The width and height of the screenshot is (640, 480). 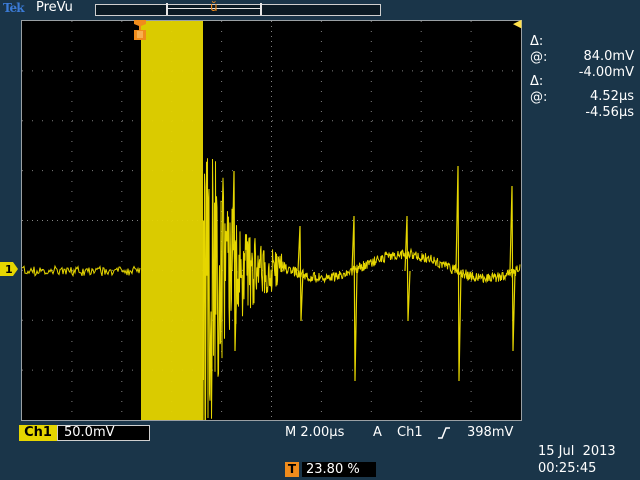 What do you see at coordinates (584, 27) in the screenshot?
I see `voltage-delta-readout: Δ: 84.0mV` at bounding box center [584, 27].